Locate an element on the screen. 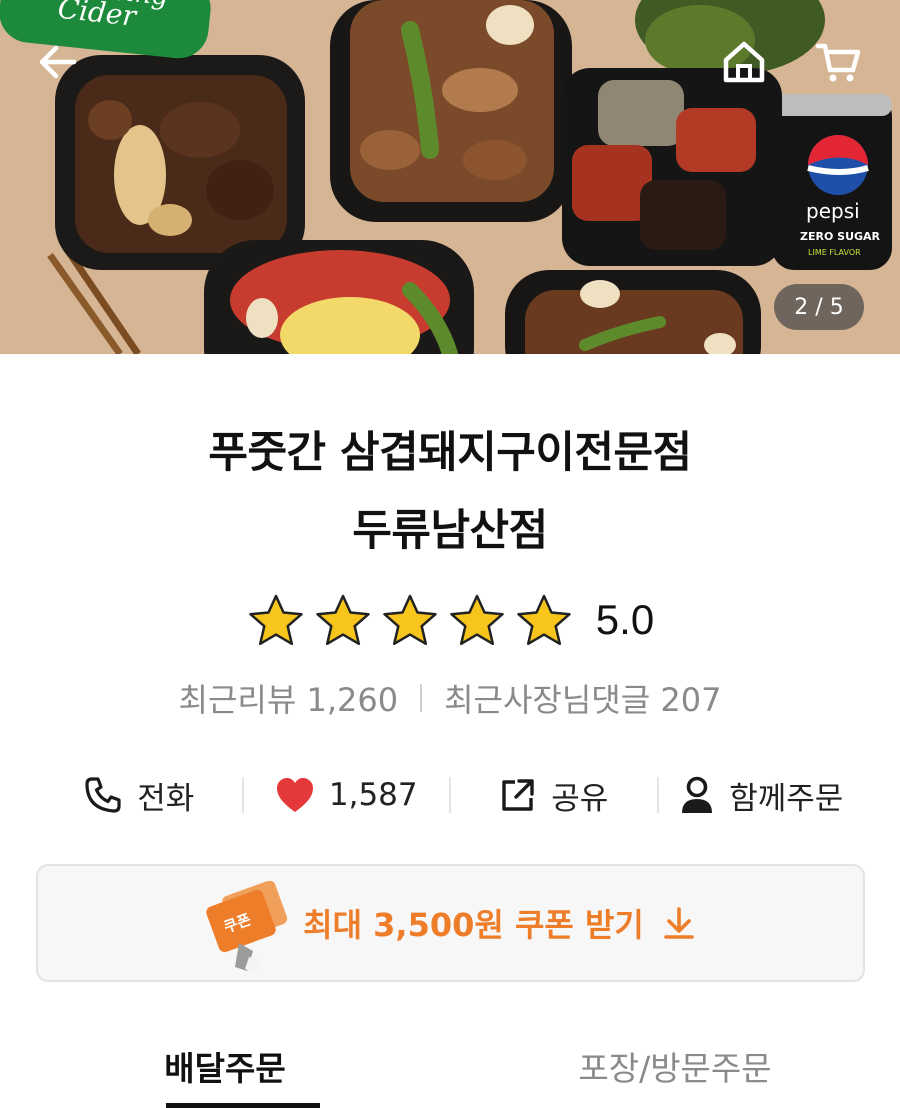  store-name-line1: 푸줏간 삼겹돼지구이전문점 is located at coordinates (450, 453).